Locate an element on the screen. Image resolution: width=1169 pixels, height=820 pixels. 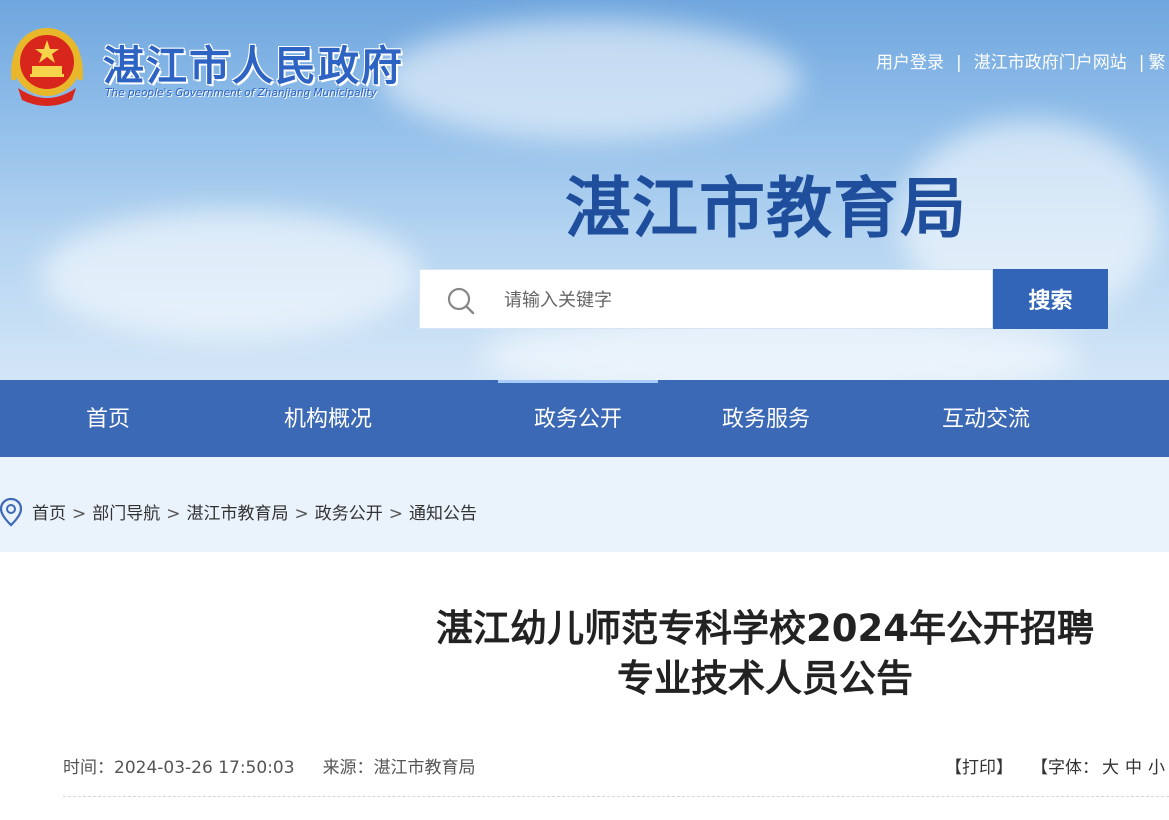
main-nav: 首页 机构概况 政务公开 政务服务 互动交流 is located at coordinates (584, 418).